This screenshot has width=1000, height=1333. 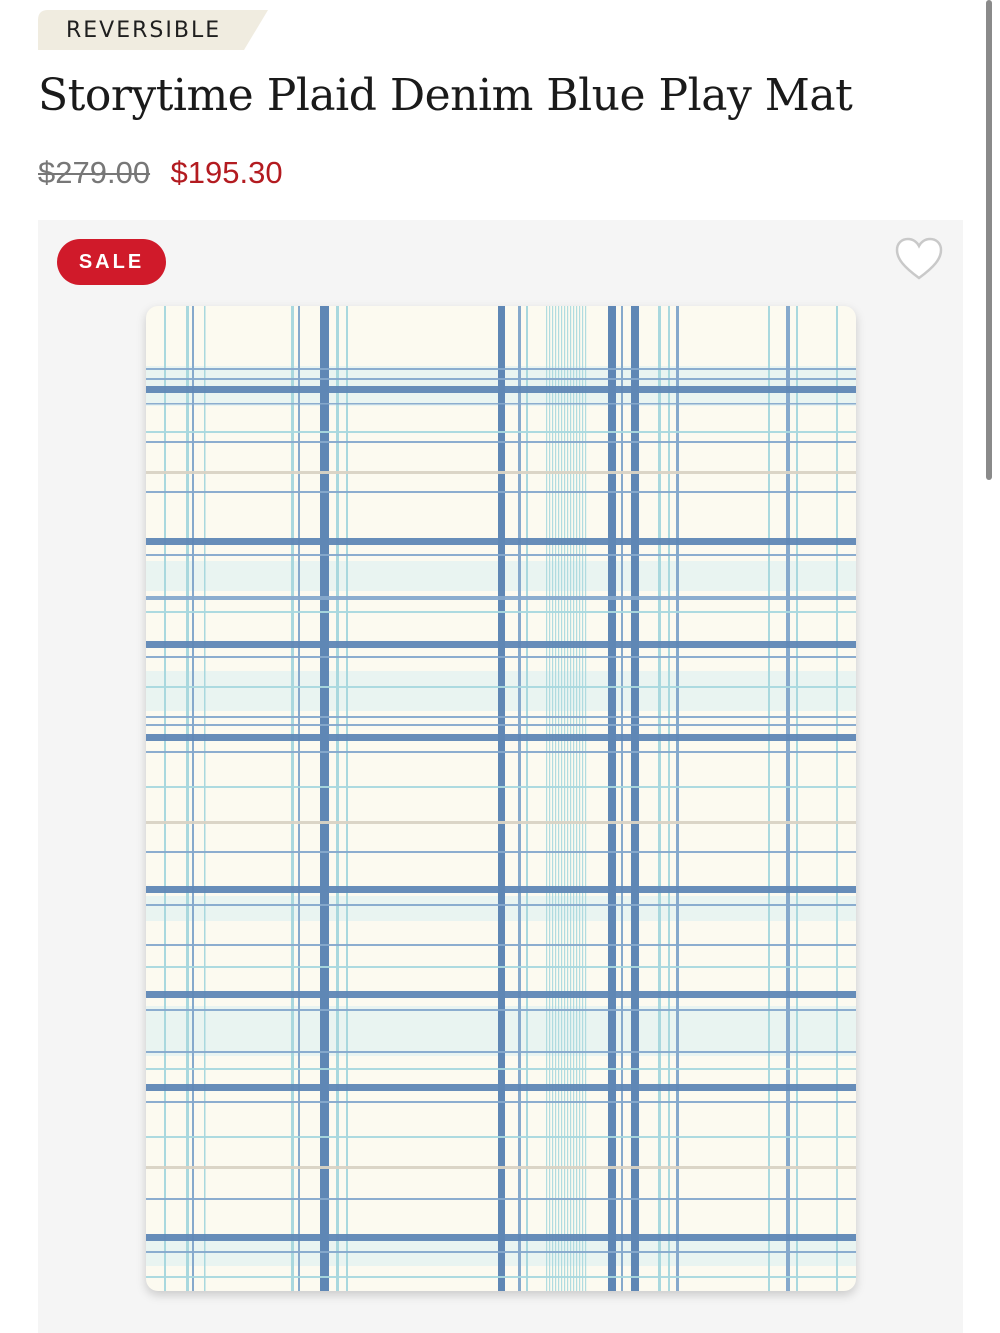 I want to click on product-title: Storytime Plaid Denim Blue Play Mat, so click(x=445, y=95).